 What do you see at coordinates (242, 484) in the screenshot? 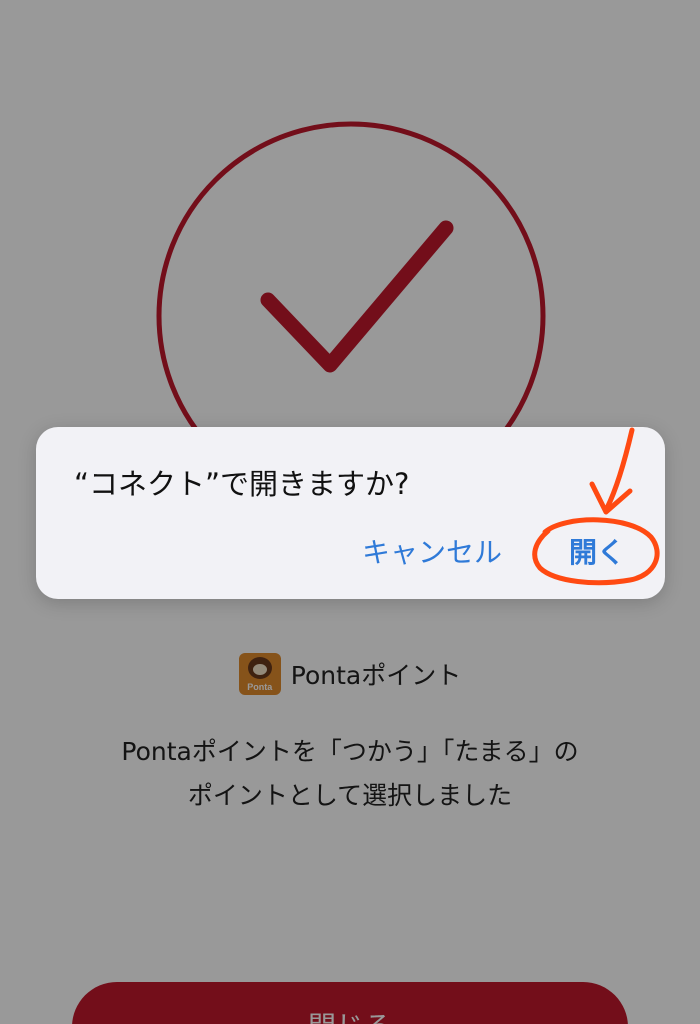
I see `alert-title: “コネクト”で開きますか?` at bounding box center [242, 484].